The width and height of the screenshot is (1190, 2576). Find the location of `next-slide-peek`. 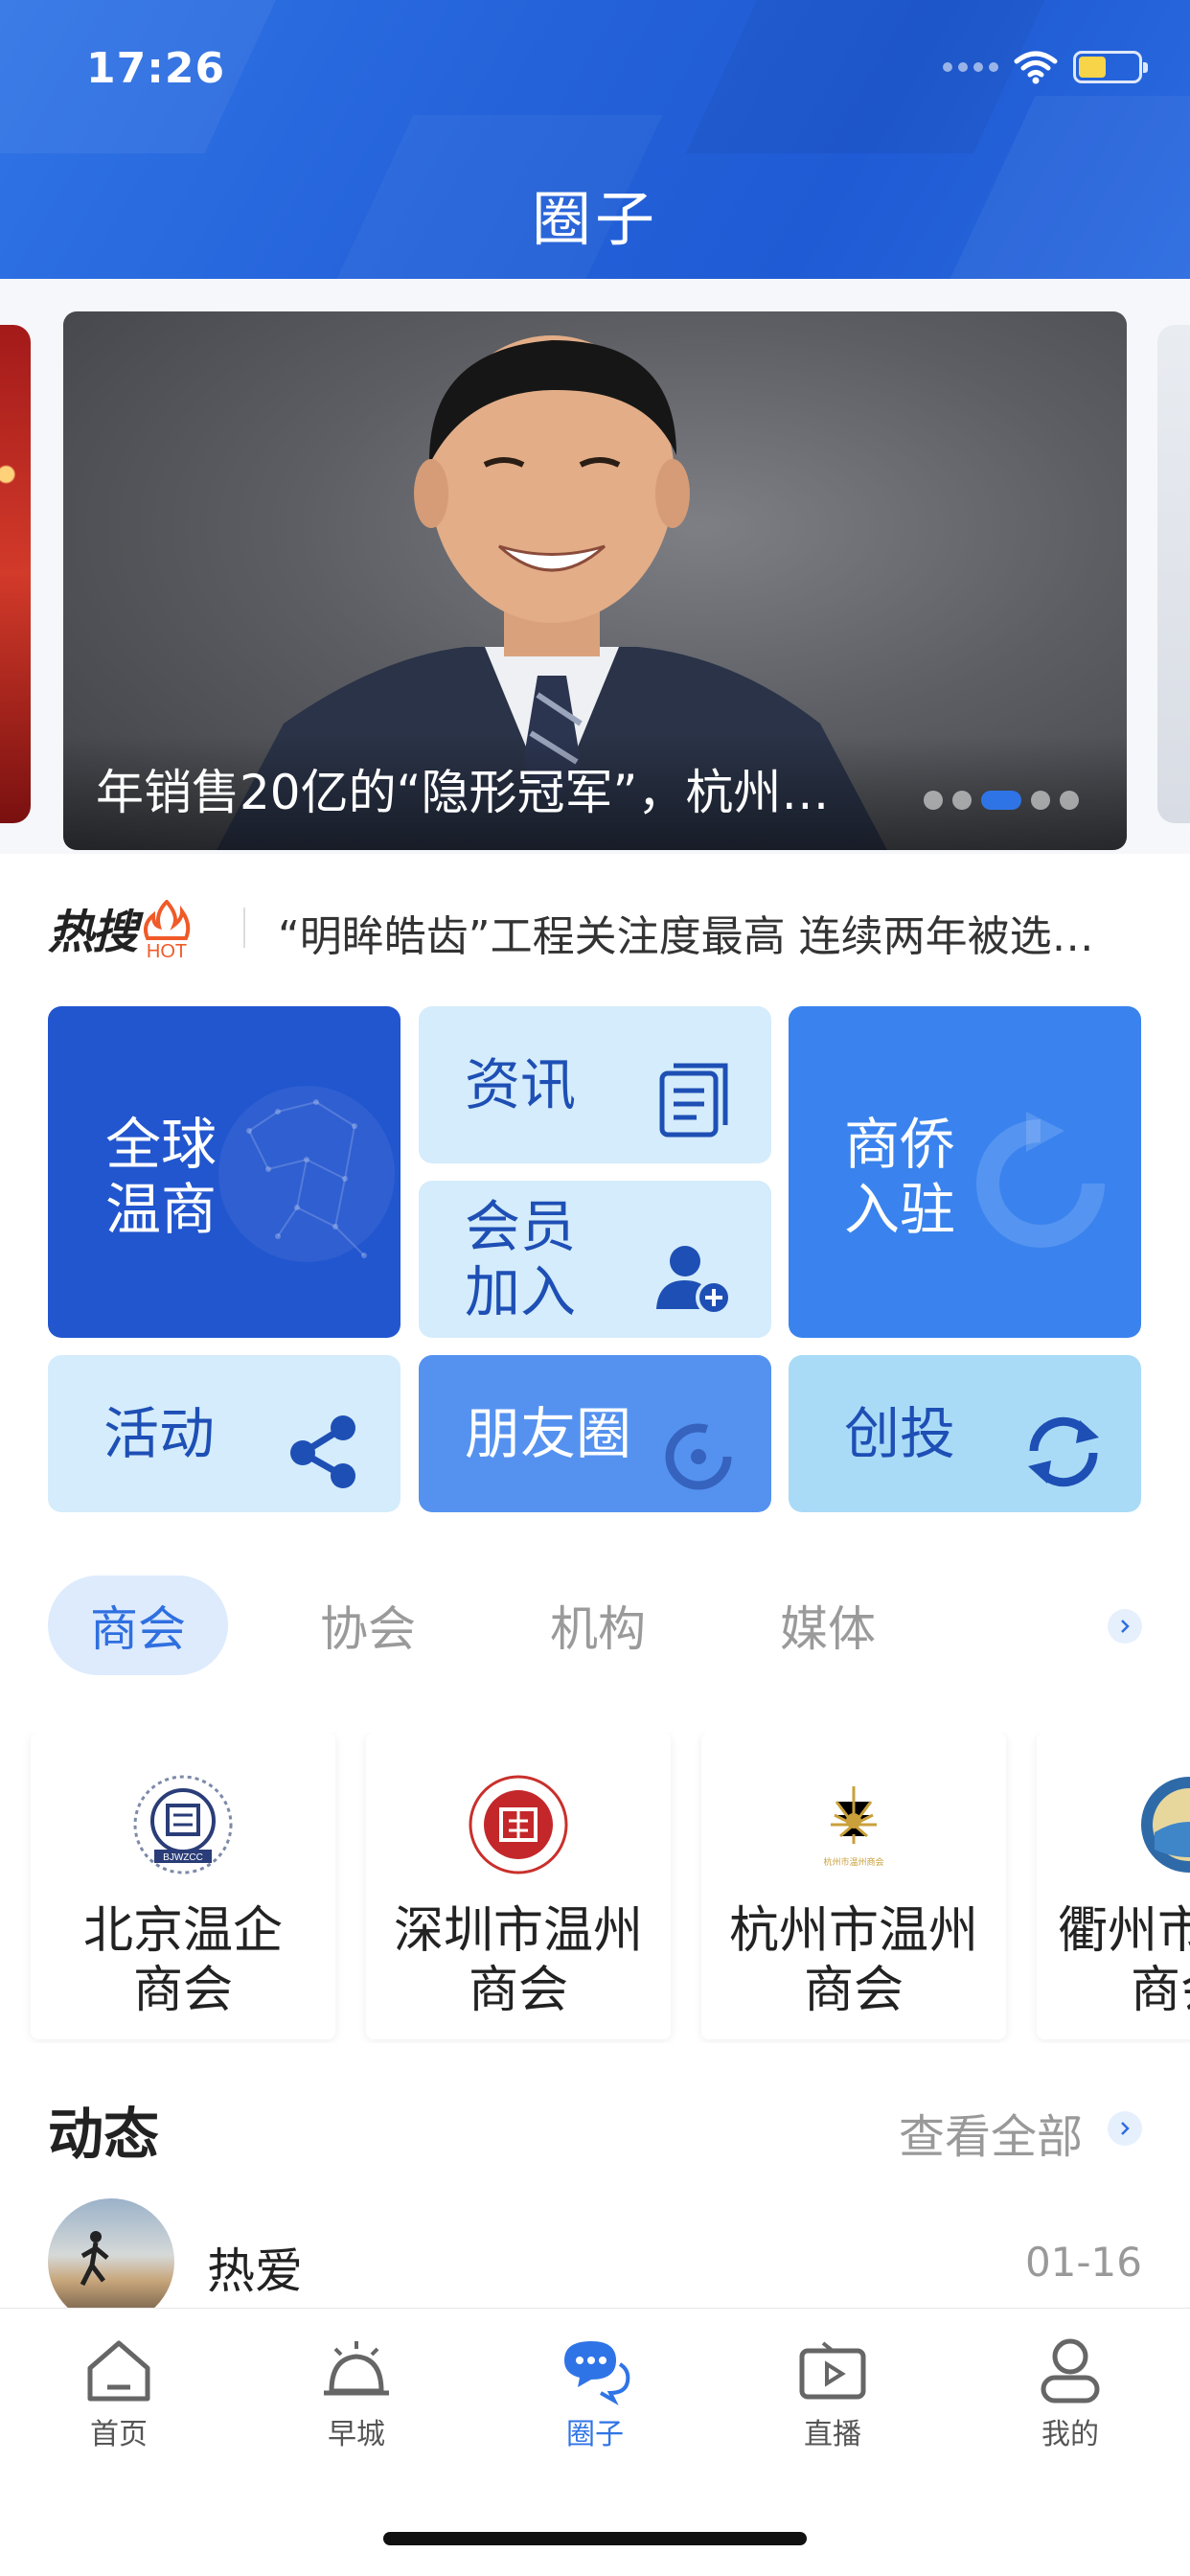

next-slide-peek is located at coordinates (1173, 574).